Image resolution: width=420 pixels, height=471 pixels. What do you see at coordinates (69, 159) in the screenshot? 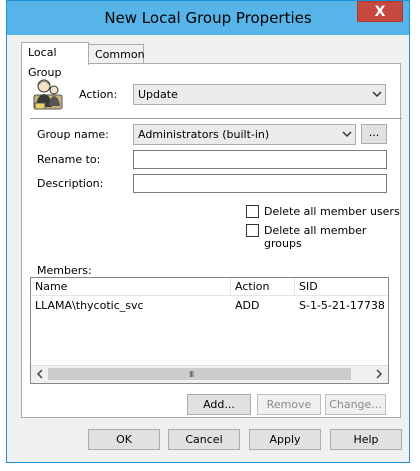
I see `rename-label: Rename to:` at bounding box center [69, 159].